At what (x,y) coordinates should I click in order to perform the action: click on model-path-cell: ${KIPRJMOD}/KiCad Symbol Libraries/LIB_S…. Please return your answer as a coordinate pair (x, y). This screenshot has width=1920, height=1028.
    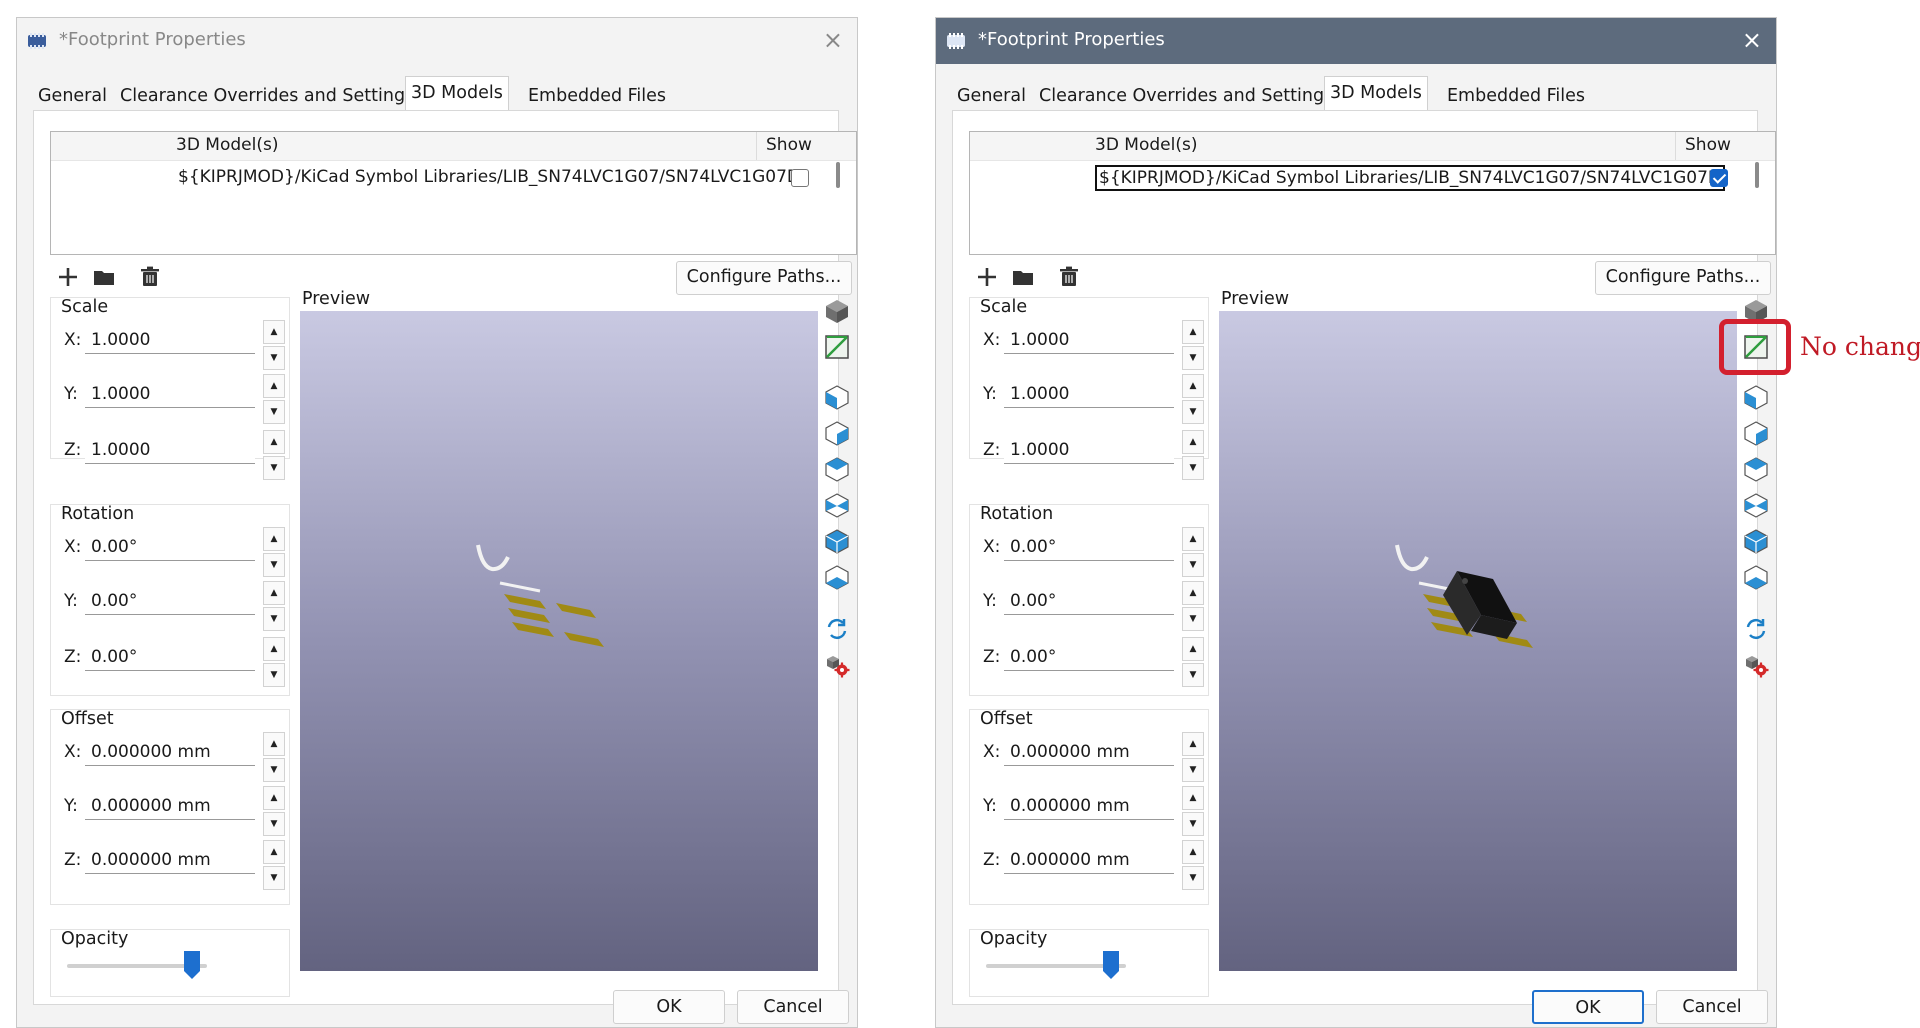
    Looking at the image, I should click on (489, 177).